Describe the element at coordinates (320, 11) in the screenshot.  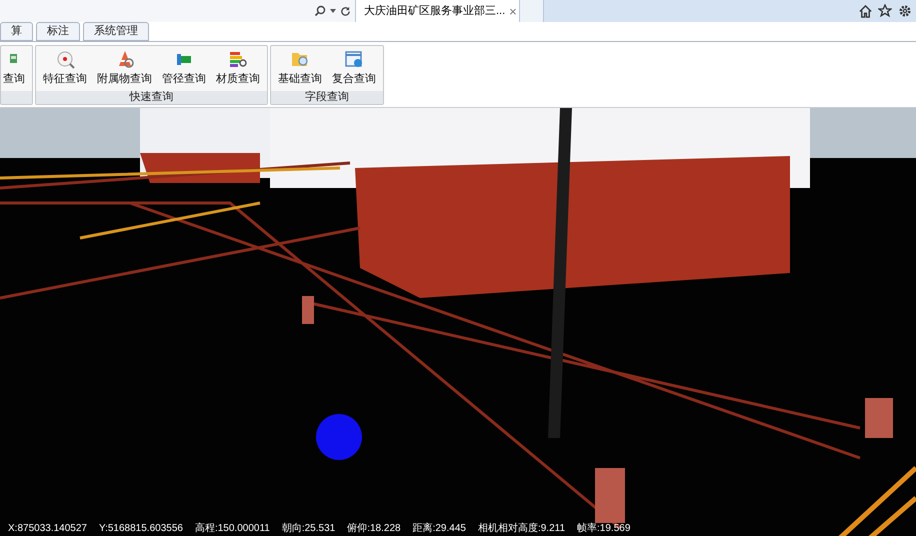
I see `search-icon` at that location.